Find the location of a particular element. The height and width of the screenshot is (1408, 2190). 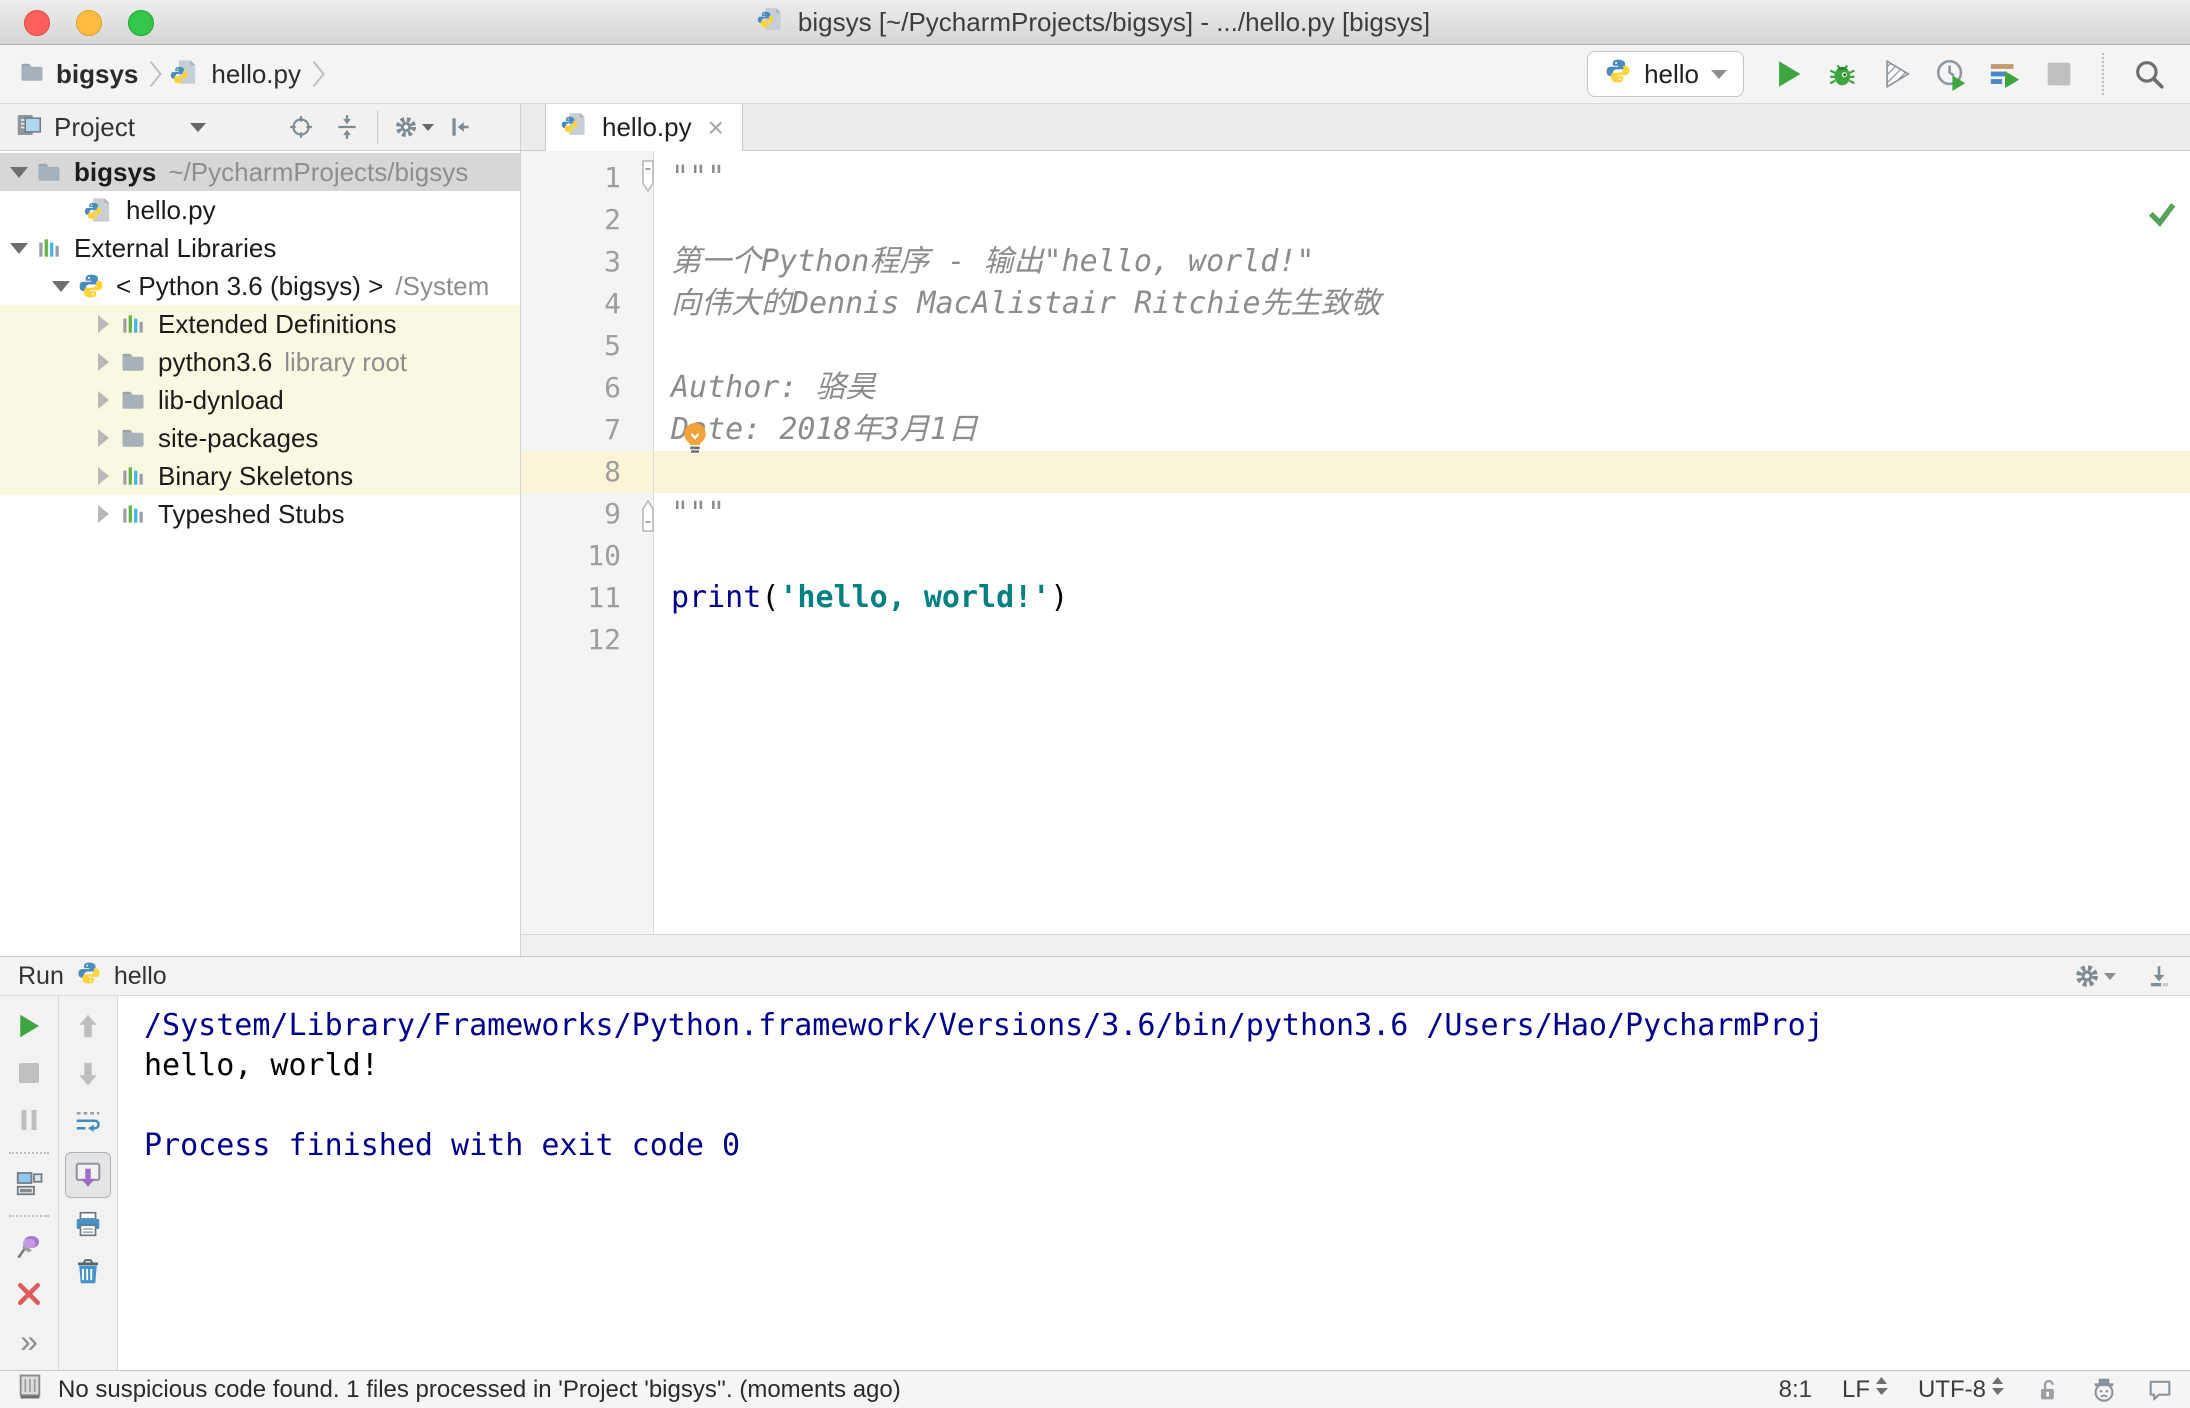

line-number: 9 is located at coordinates (612, 513).